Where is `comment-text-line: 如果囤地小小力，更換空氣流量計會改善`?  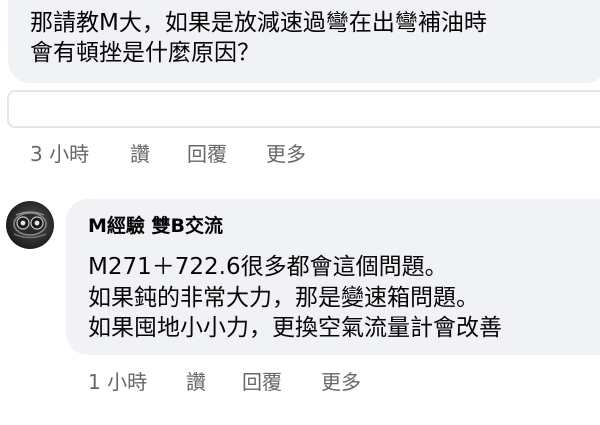
comment-text-line: 如果囤地小小力，更換空氣流量計會改善 is located at coordinates (295, 328).